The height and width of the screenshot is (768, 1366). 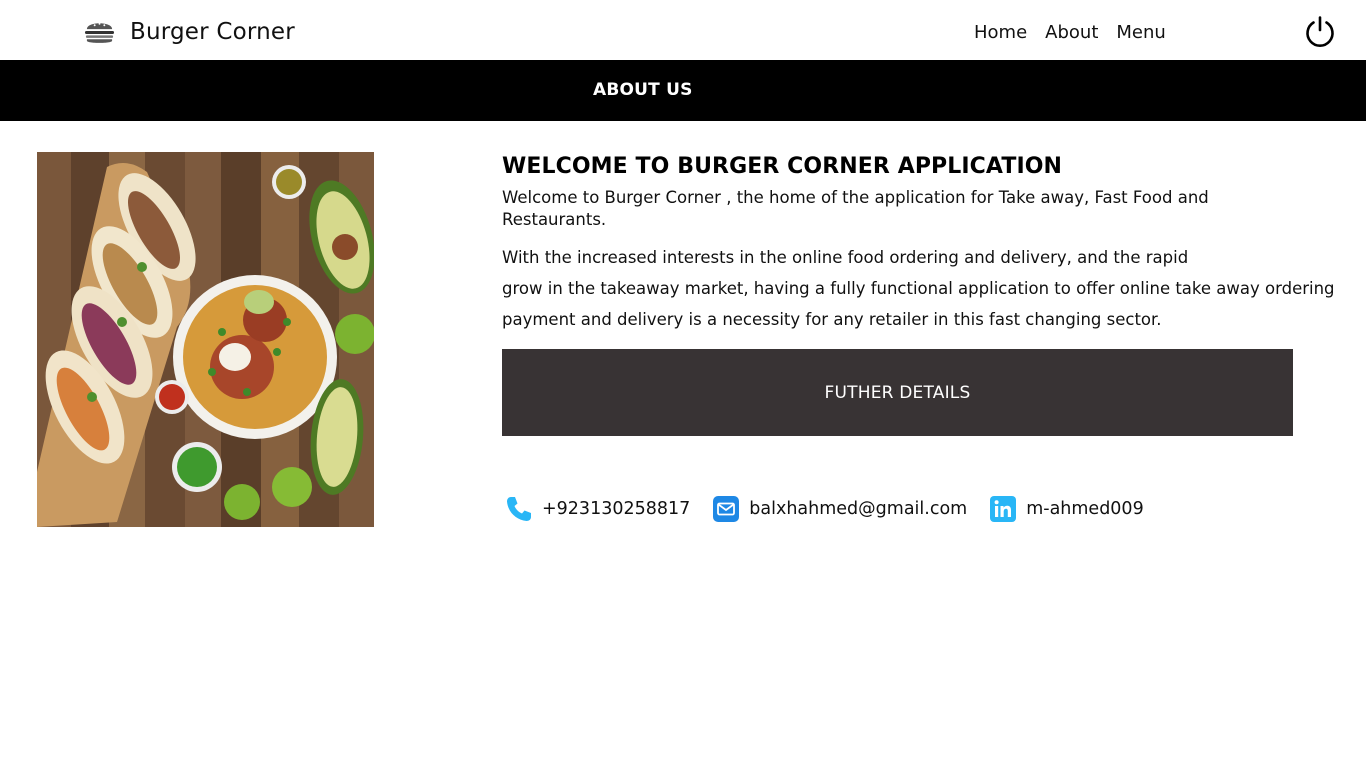 What do you see at coordinates (782, 166) in the screenshot?
I see `about-heading: WELCOME TO BURGER CORNER APPLICATION` at bounding box center [782, 166].